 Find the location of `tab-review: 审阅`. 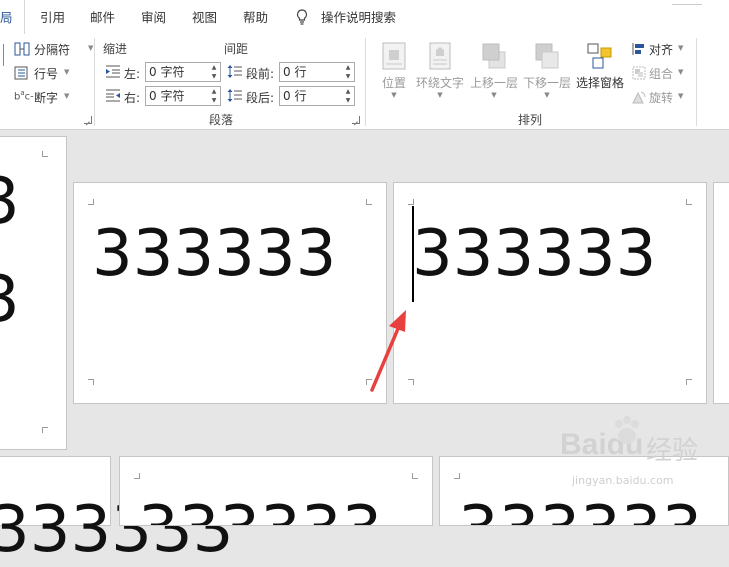

tab-review: 审阅 is located at coordinates (153, 17).